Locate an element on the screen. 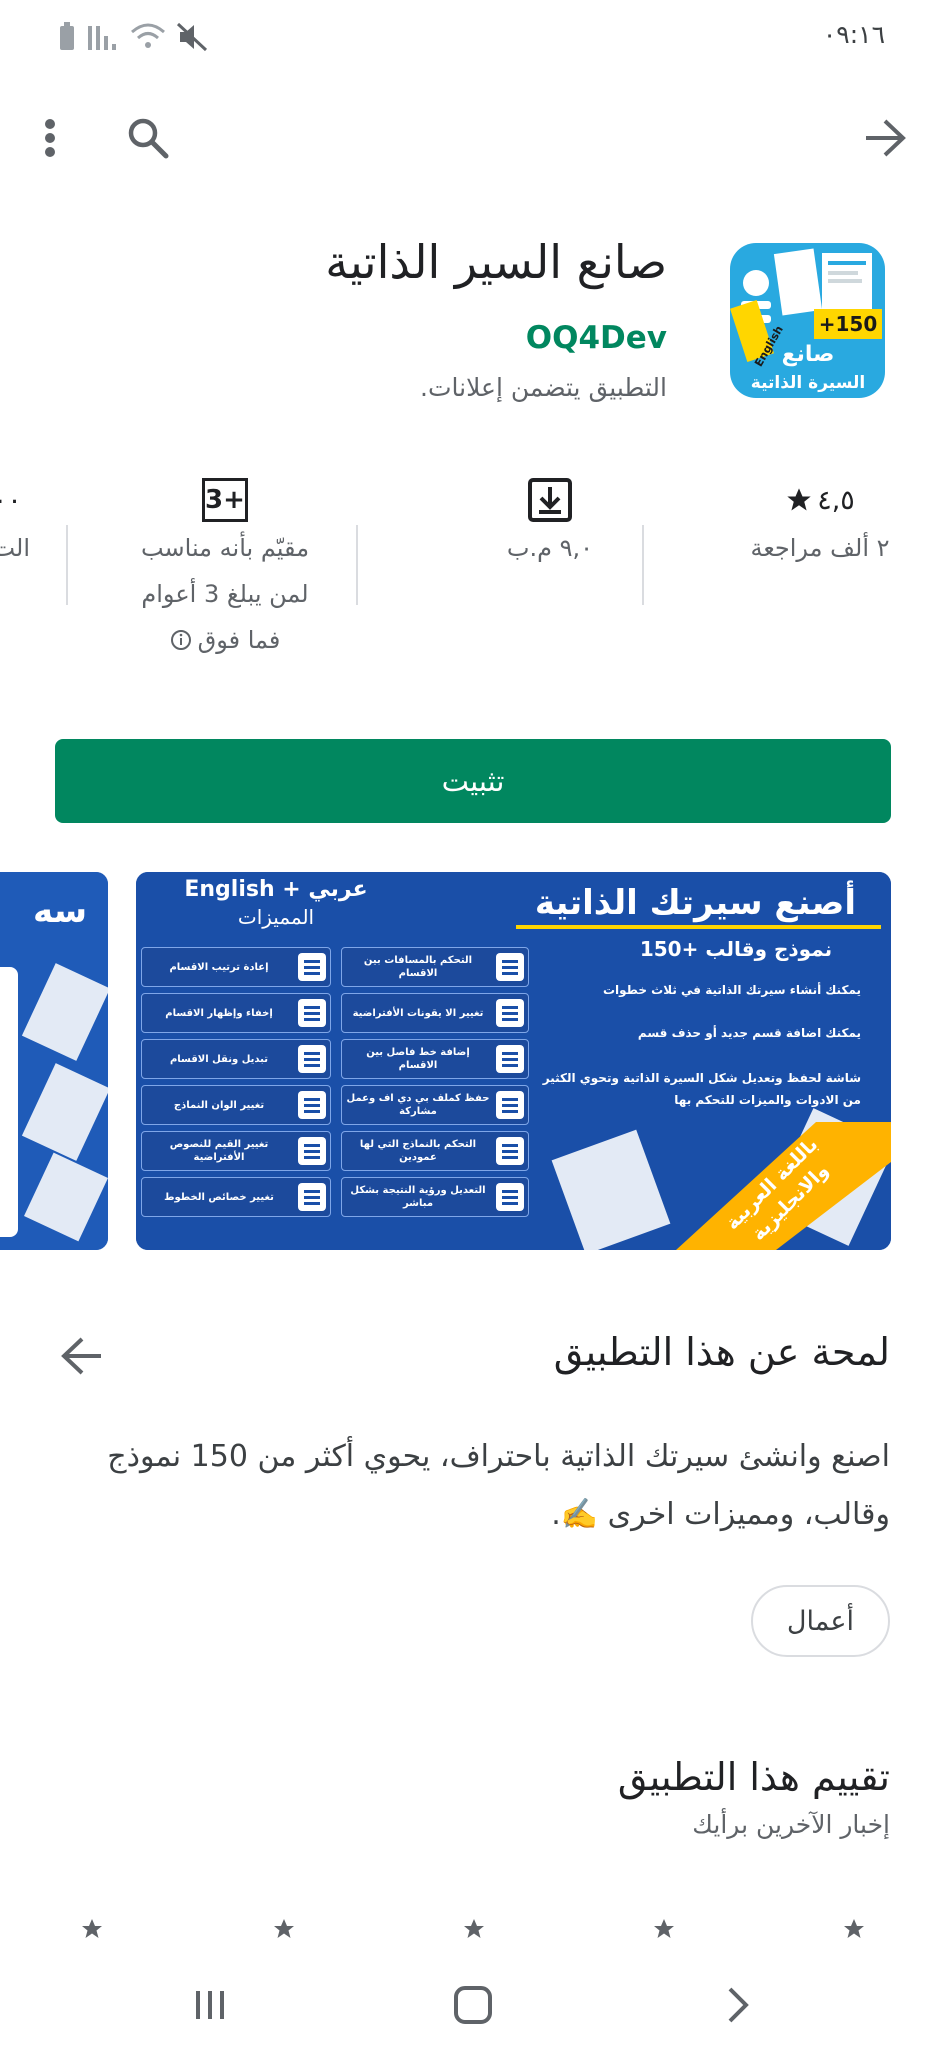 The width and height of the screenshot is (945, 2048). feature-label: إضافة خط فاصل بين الاقسام is located at coordinates (418, 1059).